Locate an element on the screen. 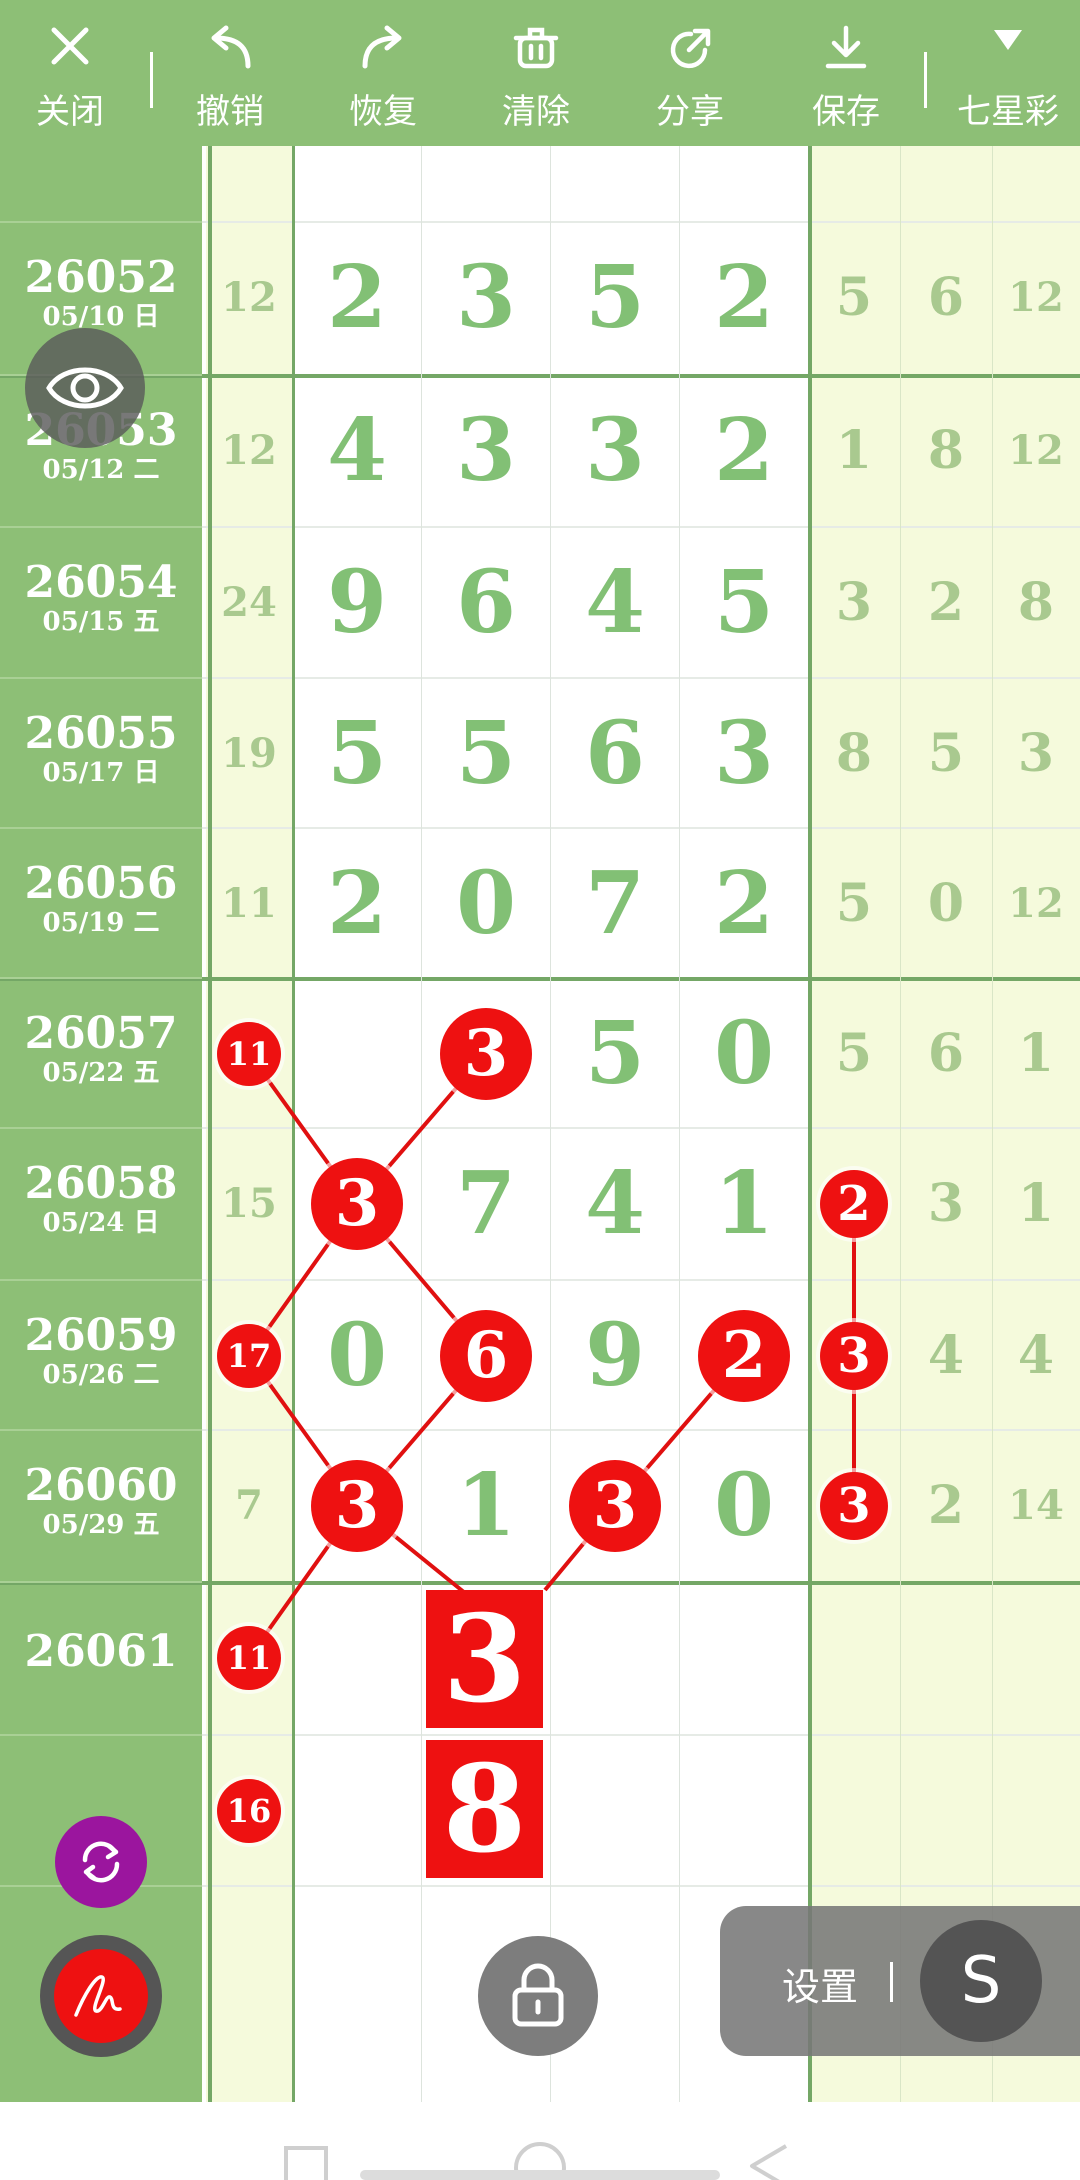 This screenshot has width=1080, height=2180. eye-toggle-button is located at coordinates (85, 388).